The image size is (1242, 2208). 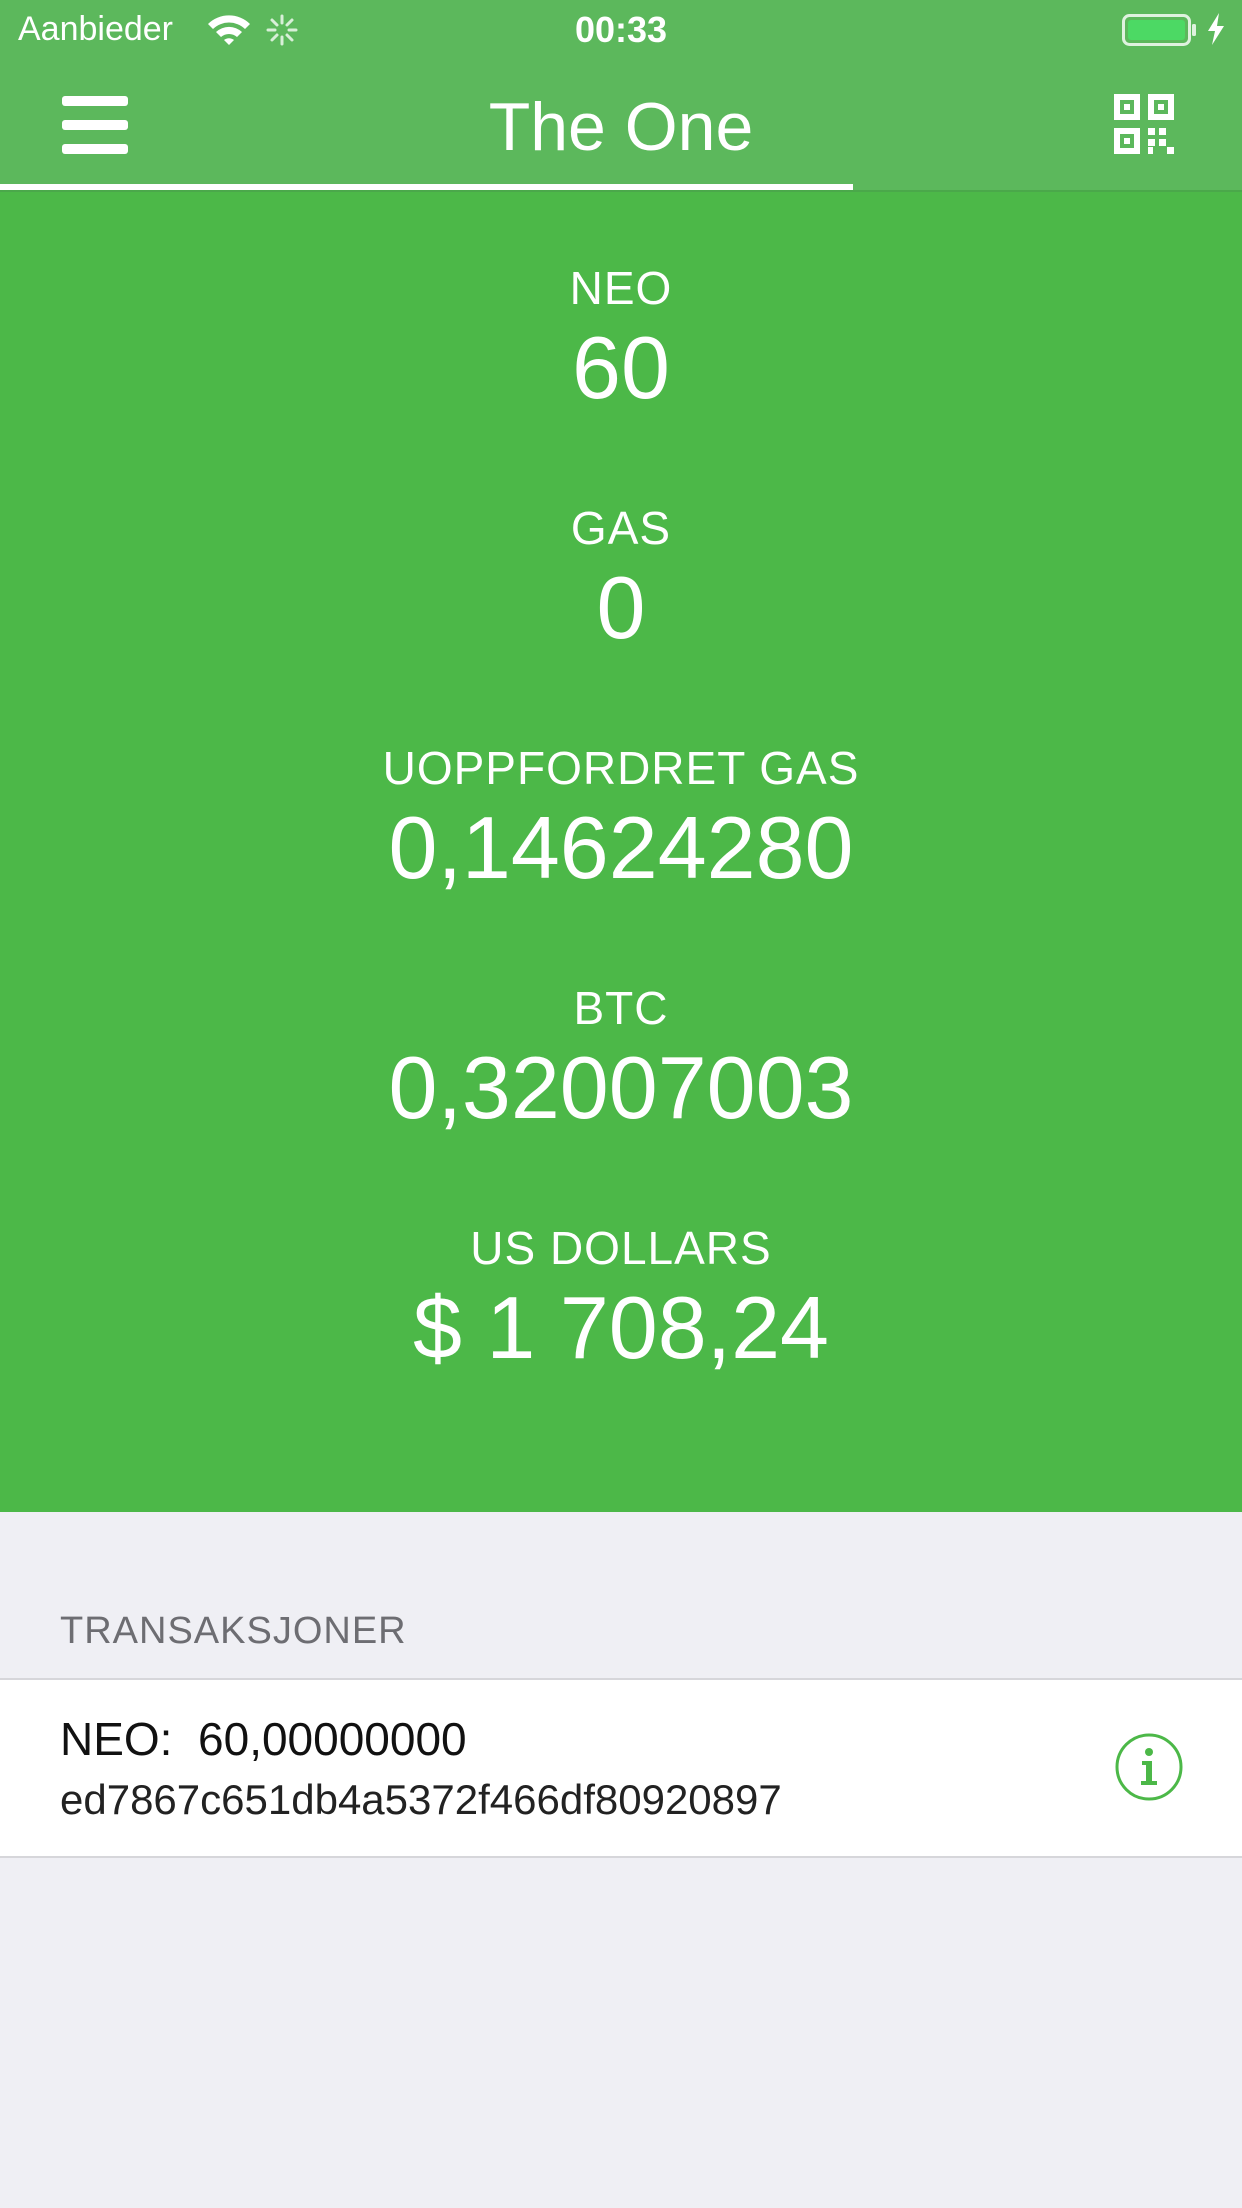 I want to click on btc-balance: BTC 0,32007003, so click(x=621, y=1060).